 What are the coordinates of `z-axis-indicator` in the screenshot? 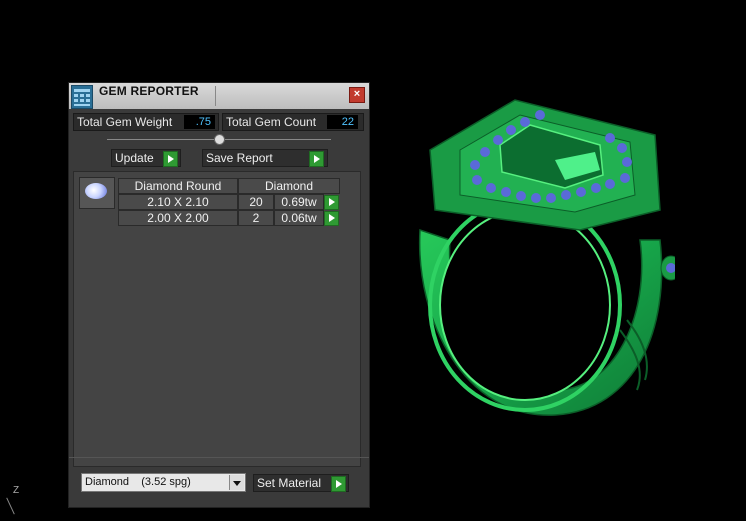 It's located at (10, 506).